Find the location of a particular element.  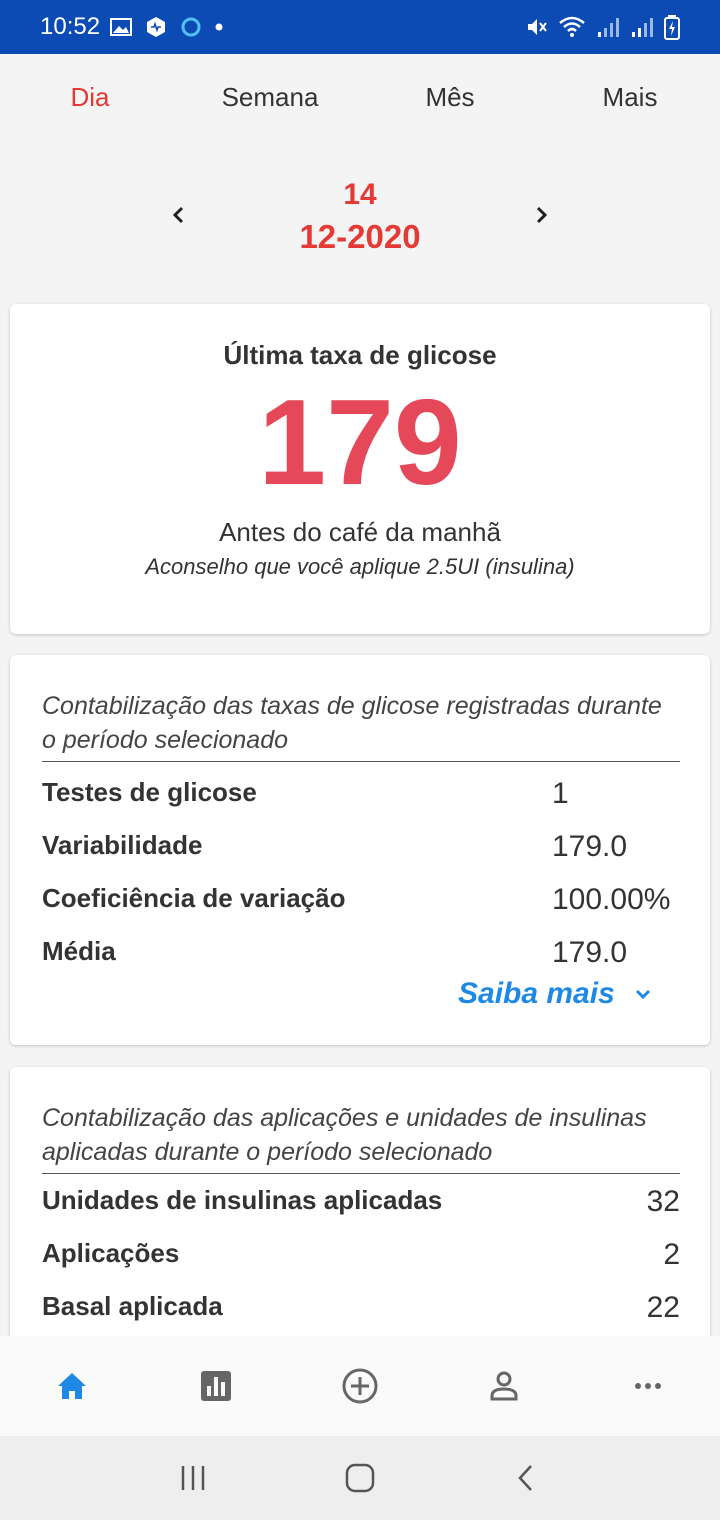

stat-value: 32 is located at coordinates (663, 1201).